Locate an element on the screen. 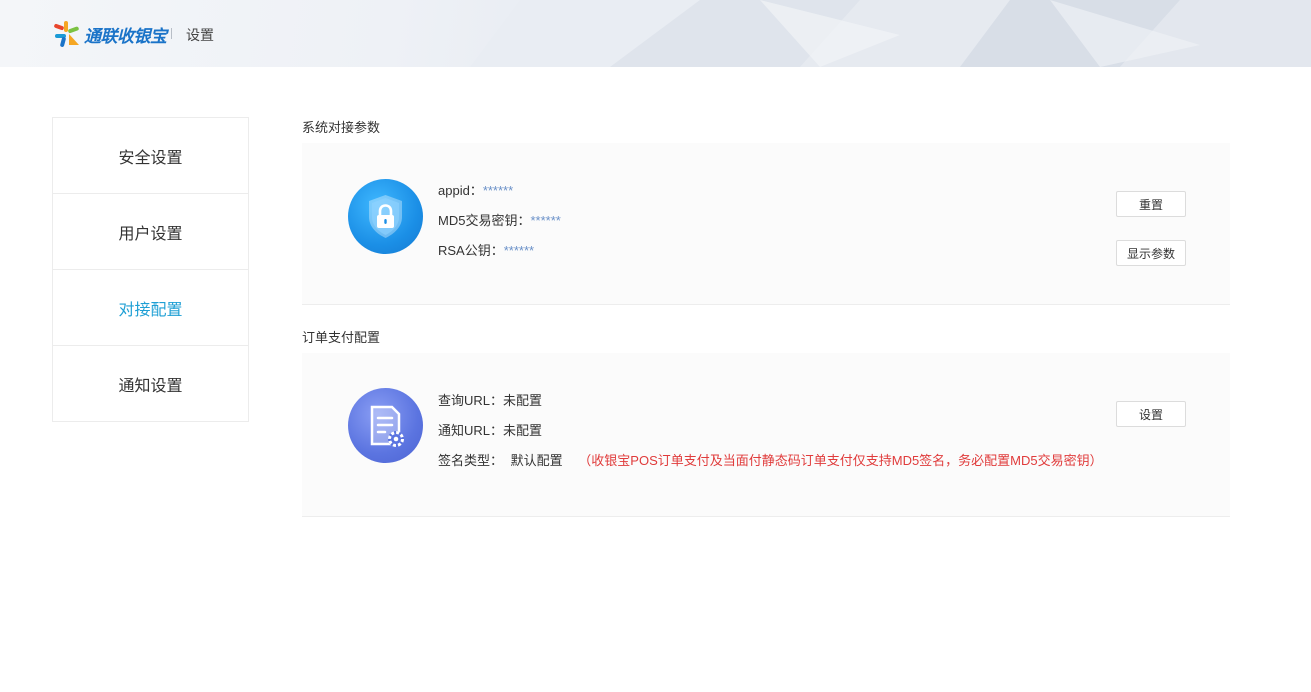 This screenshot has width=1311, height=692. rsa-key-label: RSA公钥： is located at coordinates (471, 250).